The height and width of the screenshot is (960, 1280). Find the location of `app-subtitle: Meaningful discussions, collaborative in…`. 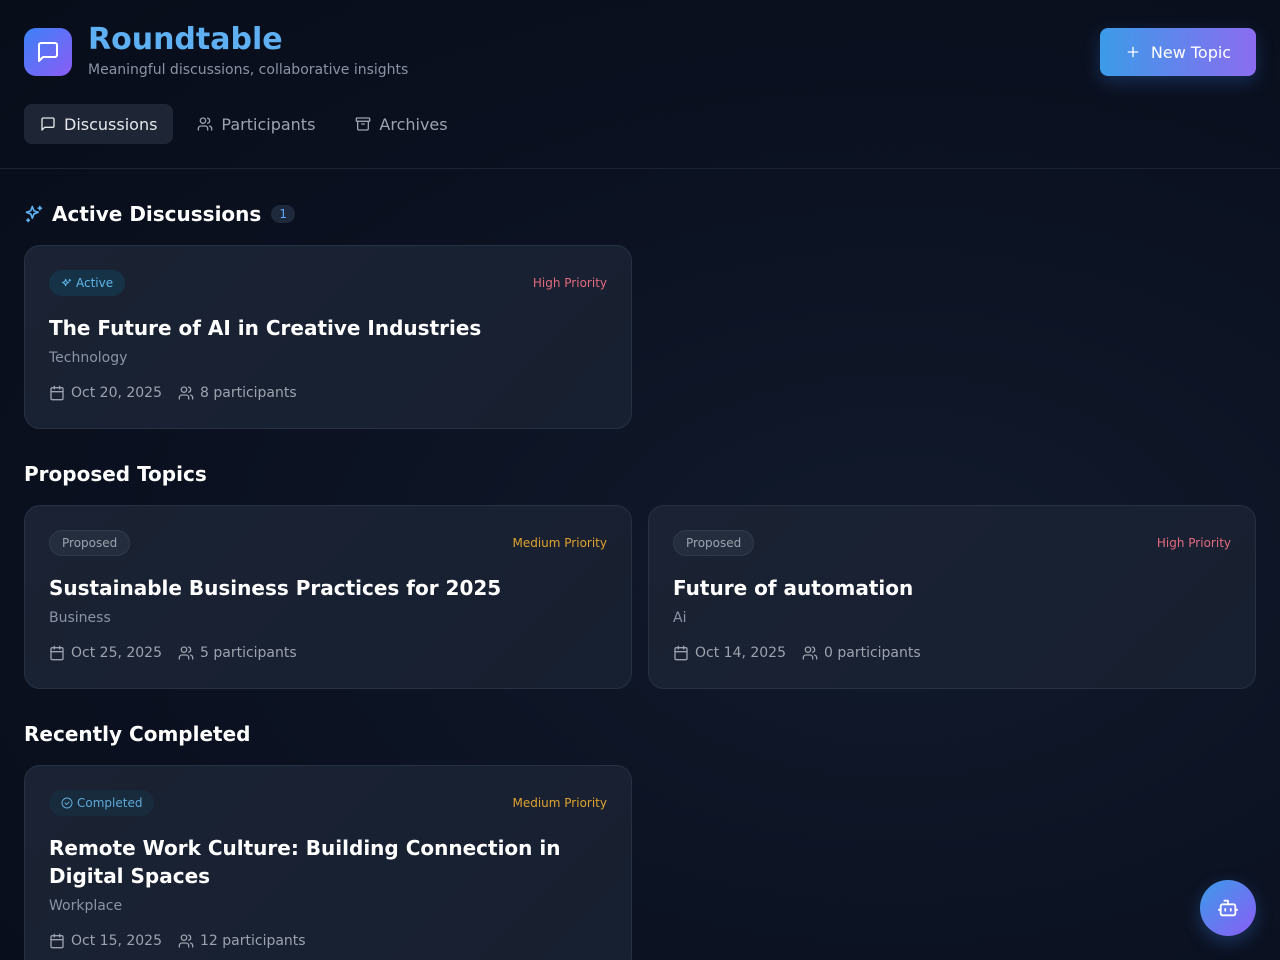

app-subtitle: Meaningful discussions, collaborative in… is located at coordinates (248, 70).